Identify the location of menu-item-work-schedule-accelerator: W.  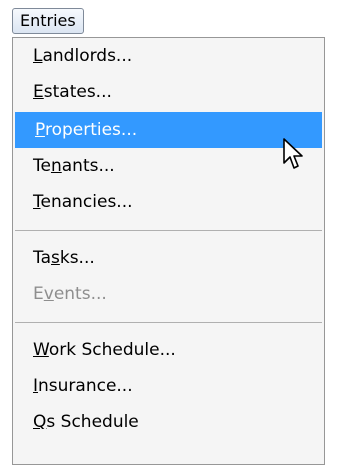
(41, 350).